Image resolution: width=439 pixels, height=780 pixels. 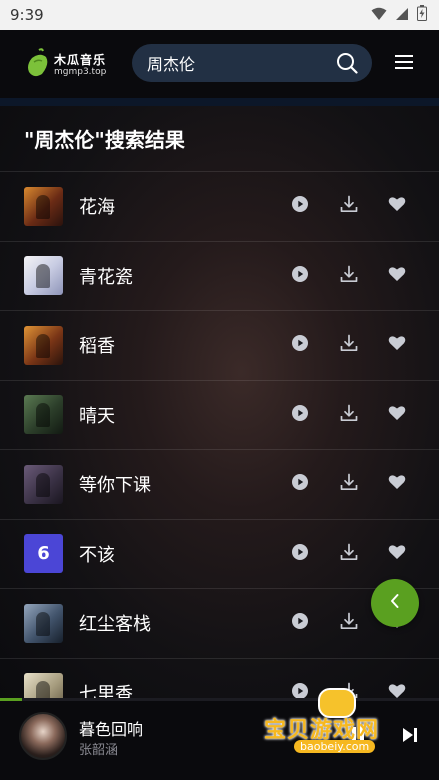 I want to click on song-title: 红尘客栈, so click(x=115, y=625).